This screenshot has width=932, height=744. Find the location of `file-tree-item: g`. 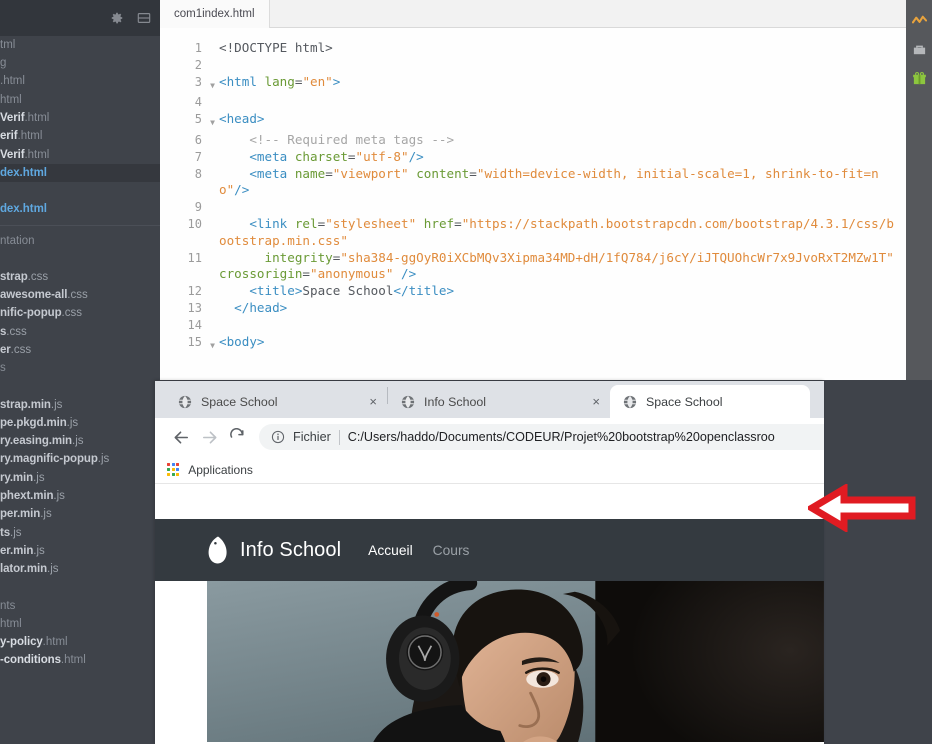

file-tree-item: g is located at coordinates (80, 63).